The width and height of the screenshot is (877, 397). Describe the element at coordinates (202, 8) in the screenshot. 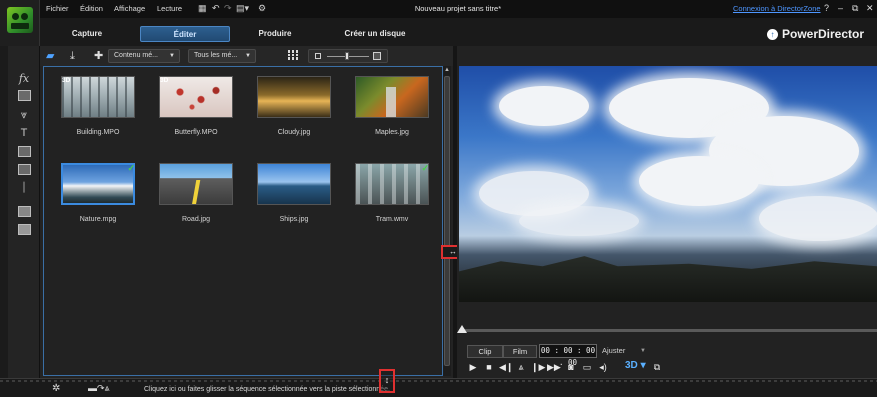

I see `save-icon: ▦` at that location.